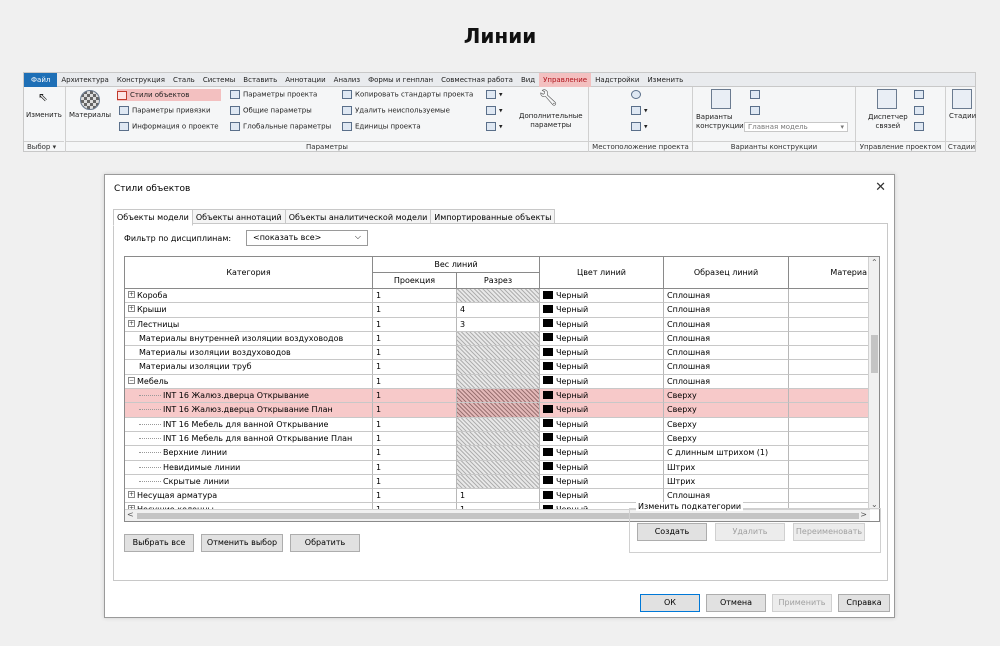 This screenshot has height=646, width=1000. What do you see at coordinates (528, 80) in the screenshot?
I see `menu-tab-10: Вид` at bounding box center [528, 80].